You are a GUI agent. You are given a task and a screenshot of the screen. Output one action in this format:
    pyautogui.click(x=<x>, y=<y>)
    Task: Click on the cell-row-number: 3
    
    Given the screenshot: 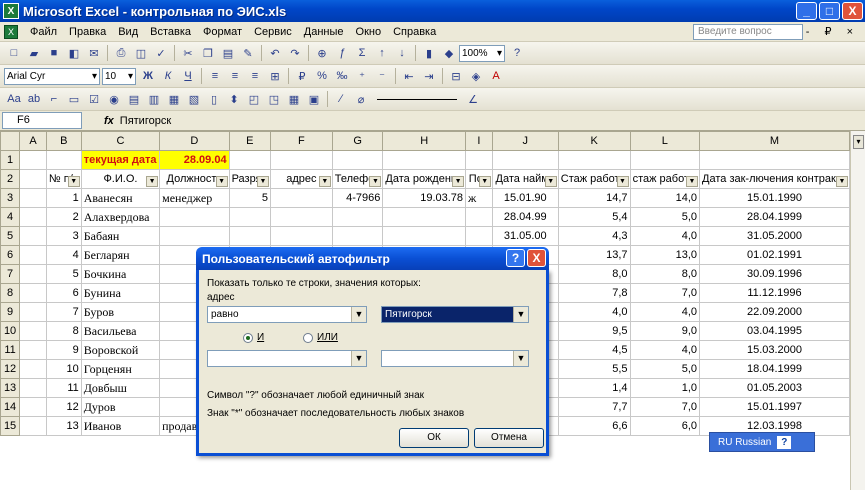 What is the action you would take?
    pyautogui.click(x=63, y=236)
    